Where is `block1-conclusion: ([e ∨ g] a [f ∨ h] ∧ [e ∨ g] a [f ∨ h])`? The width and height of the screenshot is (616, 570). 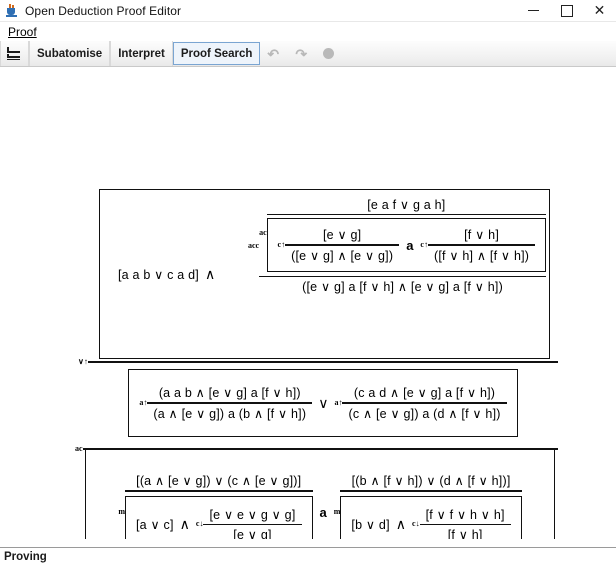 block1-conclusion: ([e ∨ g] a [f ∨ h] ∧ [e ∨ g] a [f ∨ h]) is located at coordinates (402, 286).